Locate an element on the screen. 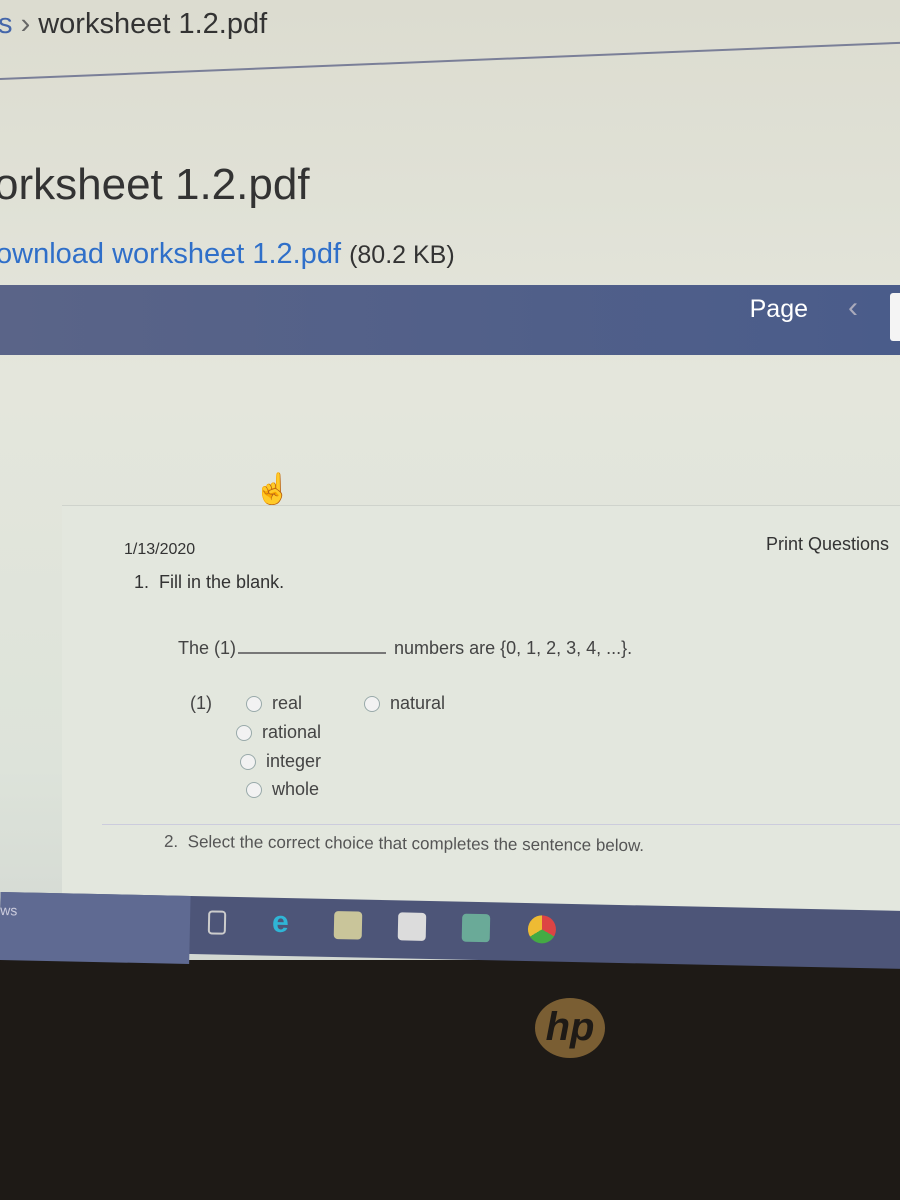  pdf-toolbar: Page ‹ is located at coordinates (450, 320).